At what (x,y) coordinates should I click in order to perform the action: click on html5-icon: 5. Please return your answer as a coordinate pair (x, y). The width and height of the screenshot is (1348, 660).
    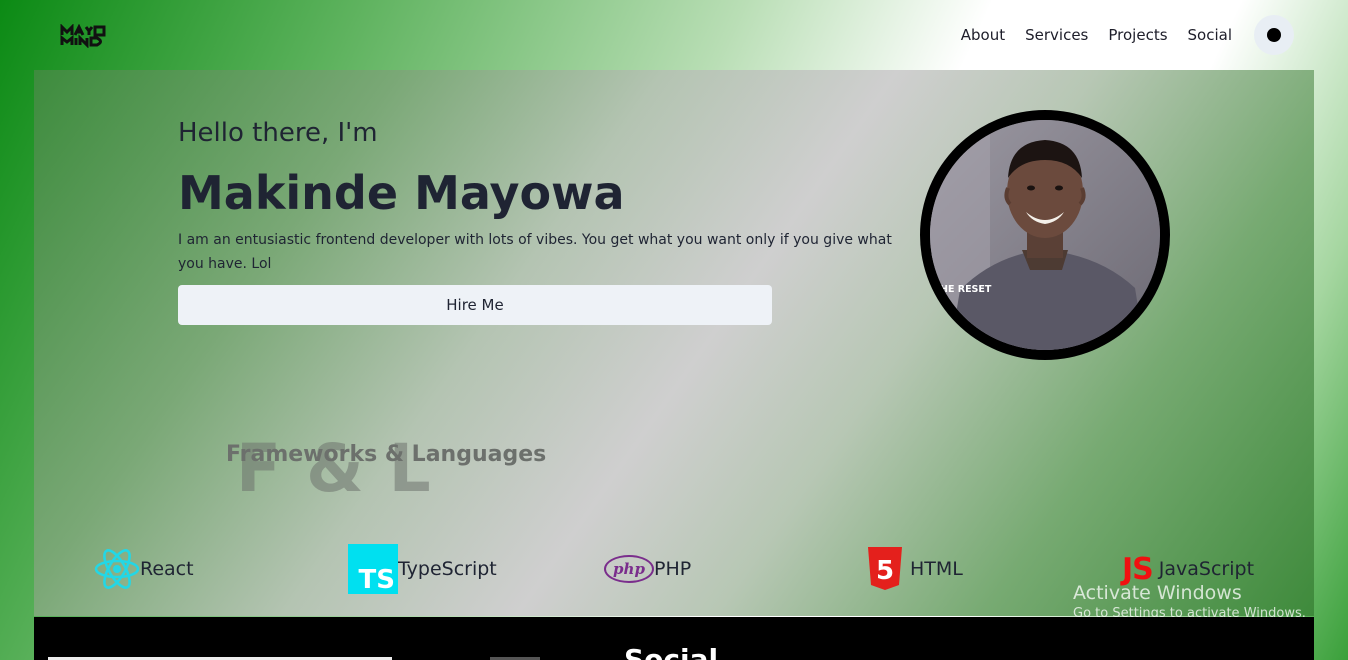
    Looking at the image, I should click on (885, 568).